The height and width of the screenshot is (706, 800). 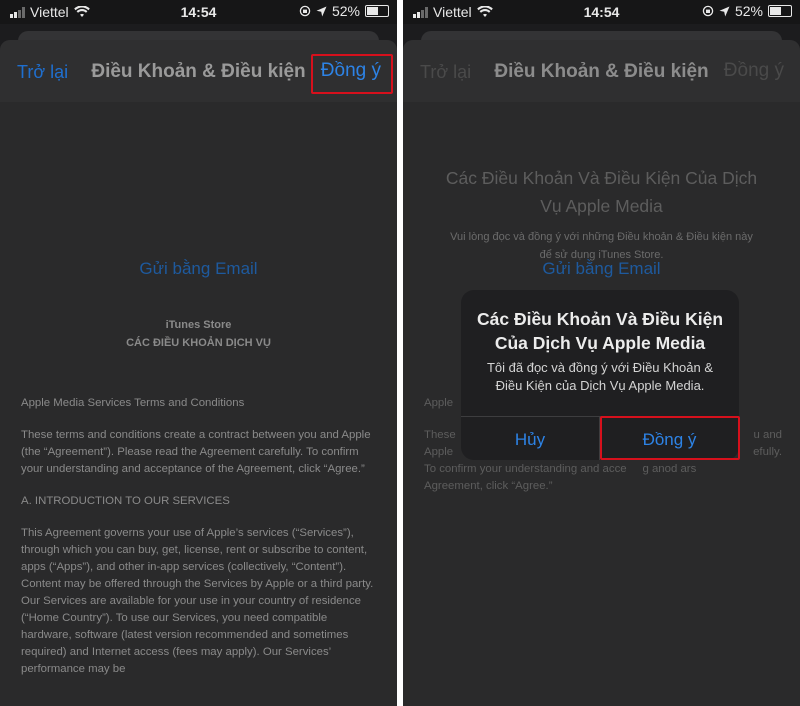 What do you see at coordinates (198, 325) in the screenshot?
I see `store-name: iTunes Store` at bounding box center [198, 325].